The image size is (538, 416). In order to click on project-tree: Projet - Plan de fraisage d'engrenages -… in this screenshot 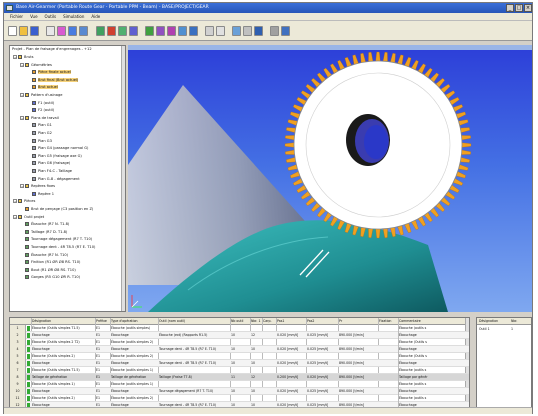, I will do `click(67, 178)`.